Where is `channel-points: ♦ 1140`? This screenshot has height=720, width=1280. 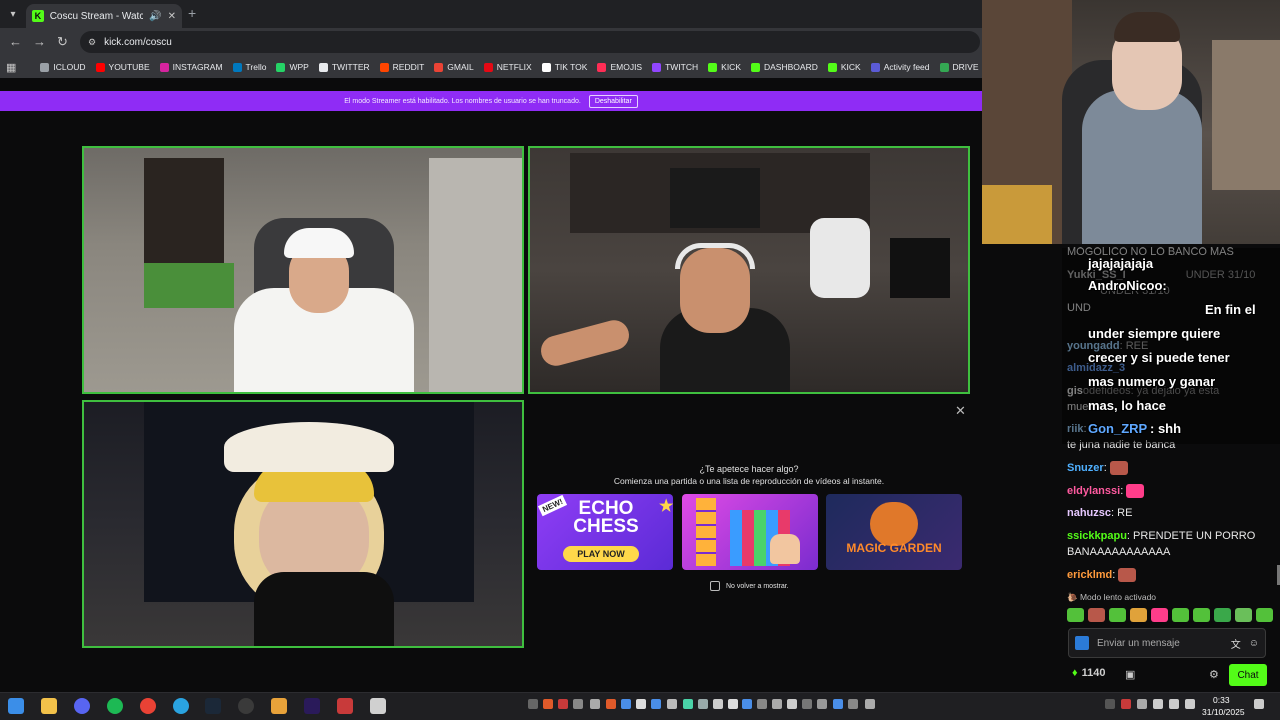
channel-points: ♦ 1140 is located at coordinates (1089, 673).